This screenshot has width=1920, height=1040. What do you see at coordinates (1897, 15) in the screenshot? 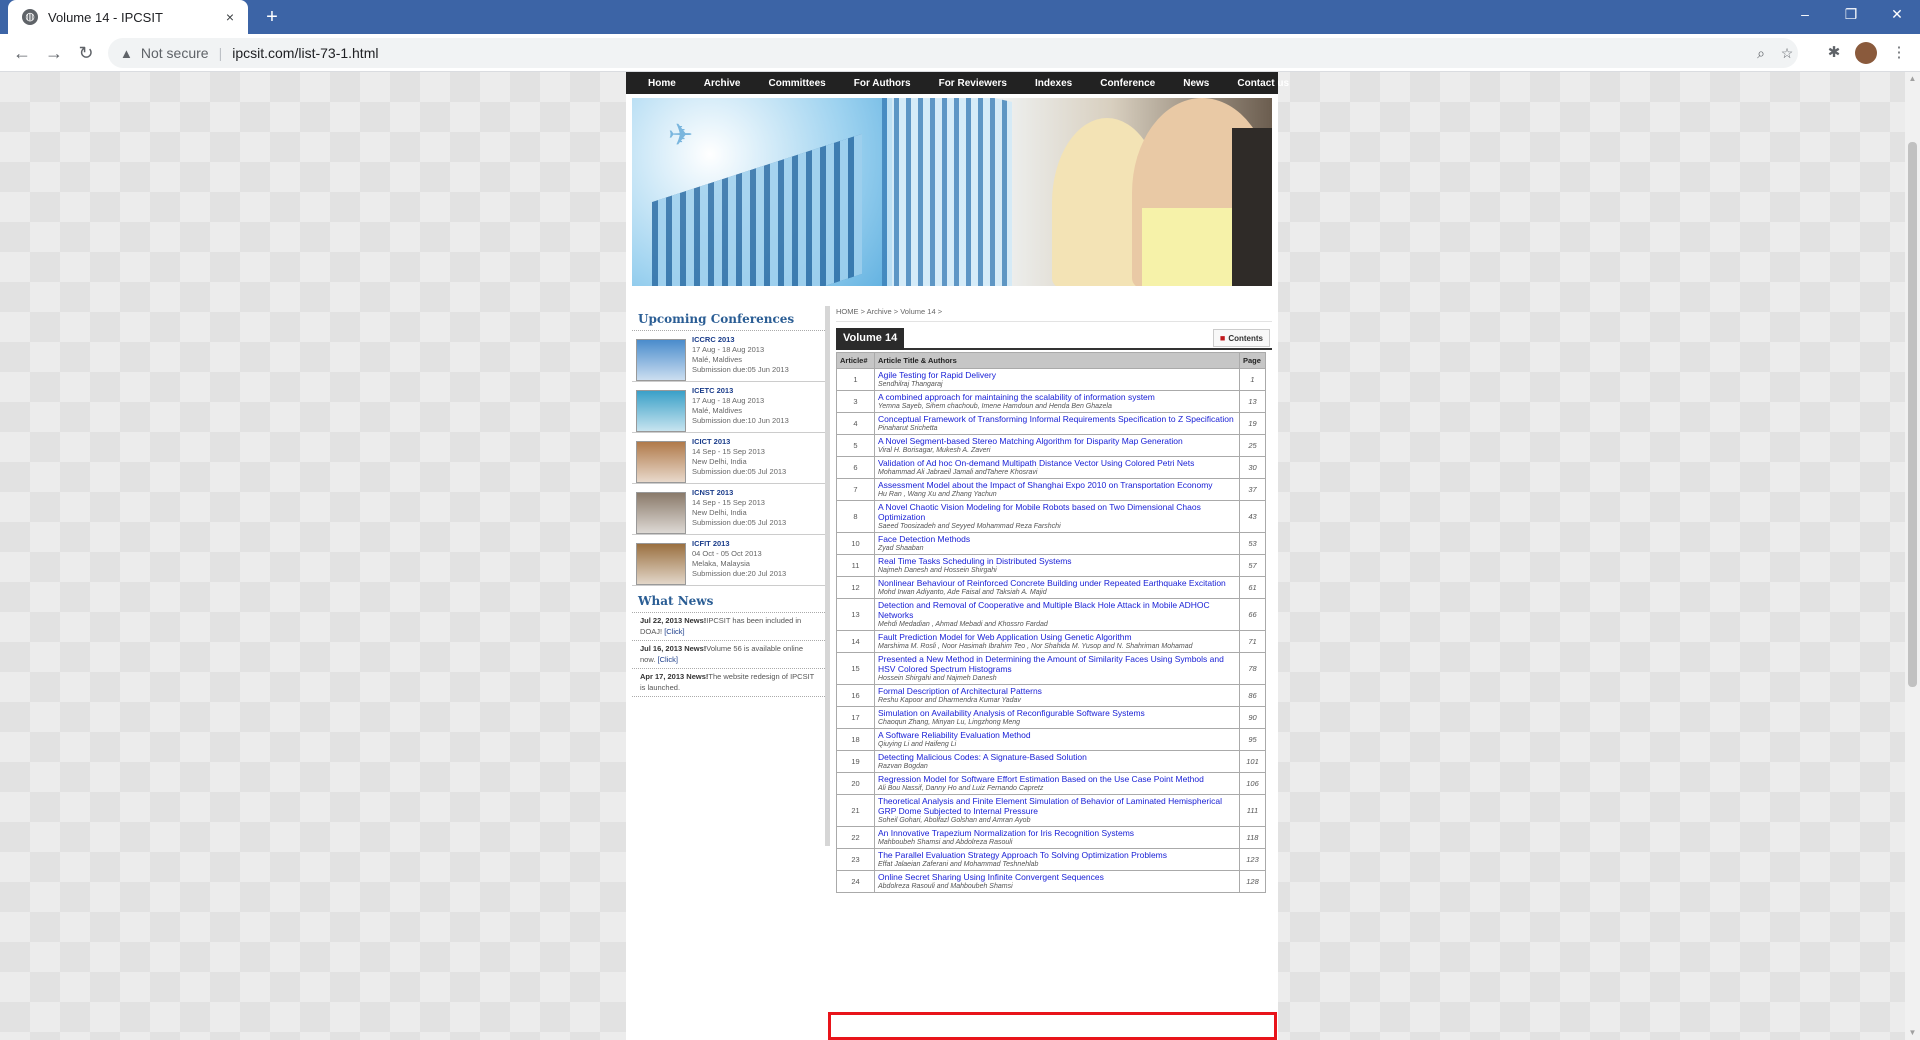
I see `close-window-button: ✕` at bounding box center [1897, 15].